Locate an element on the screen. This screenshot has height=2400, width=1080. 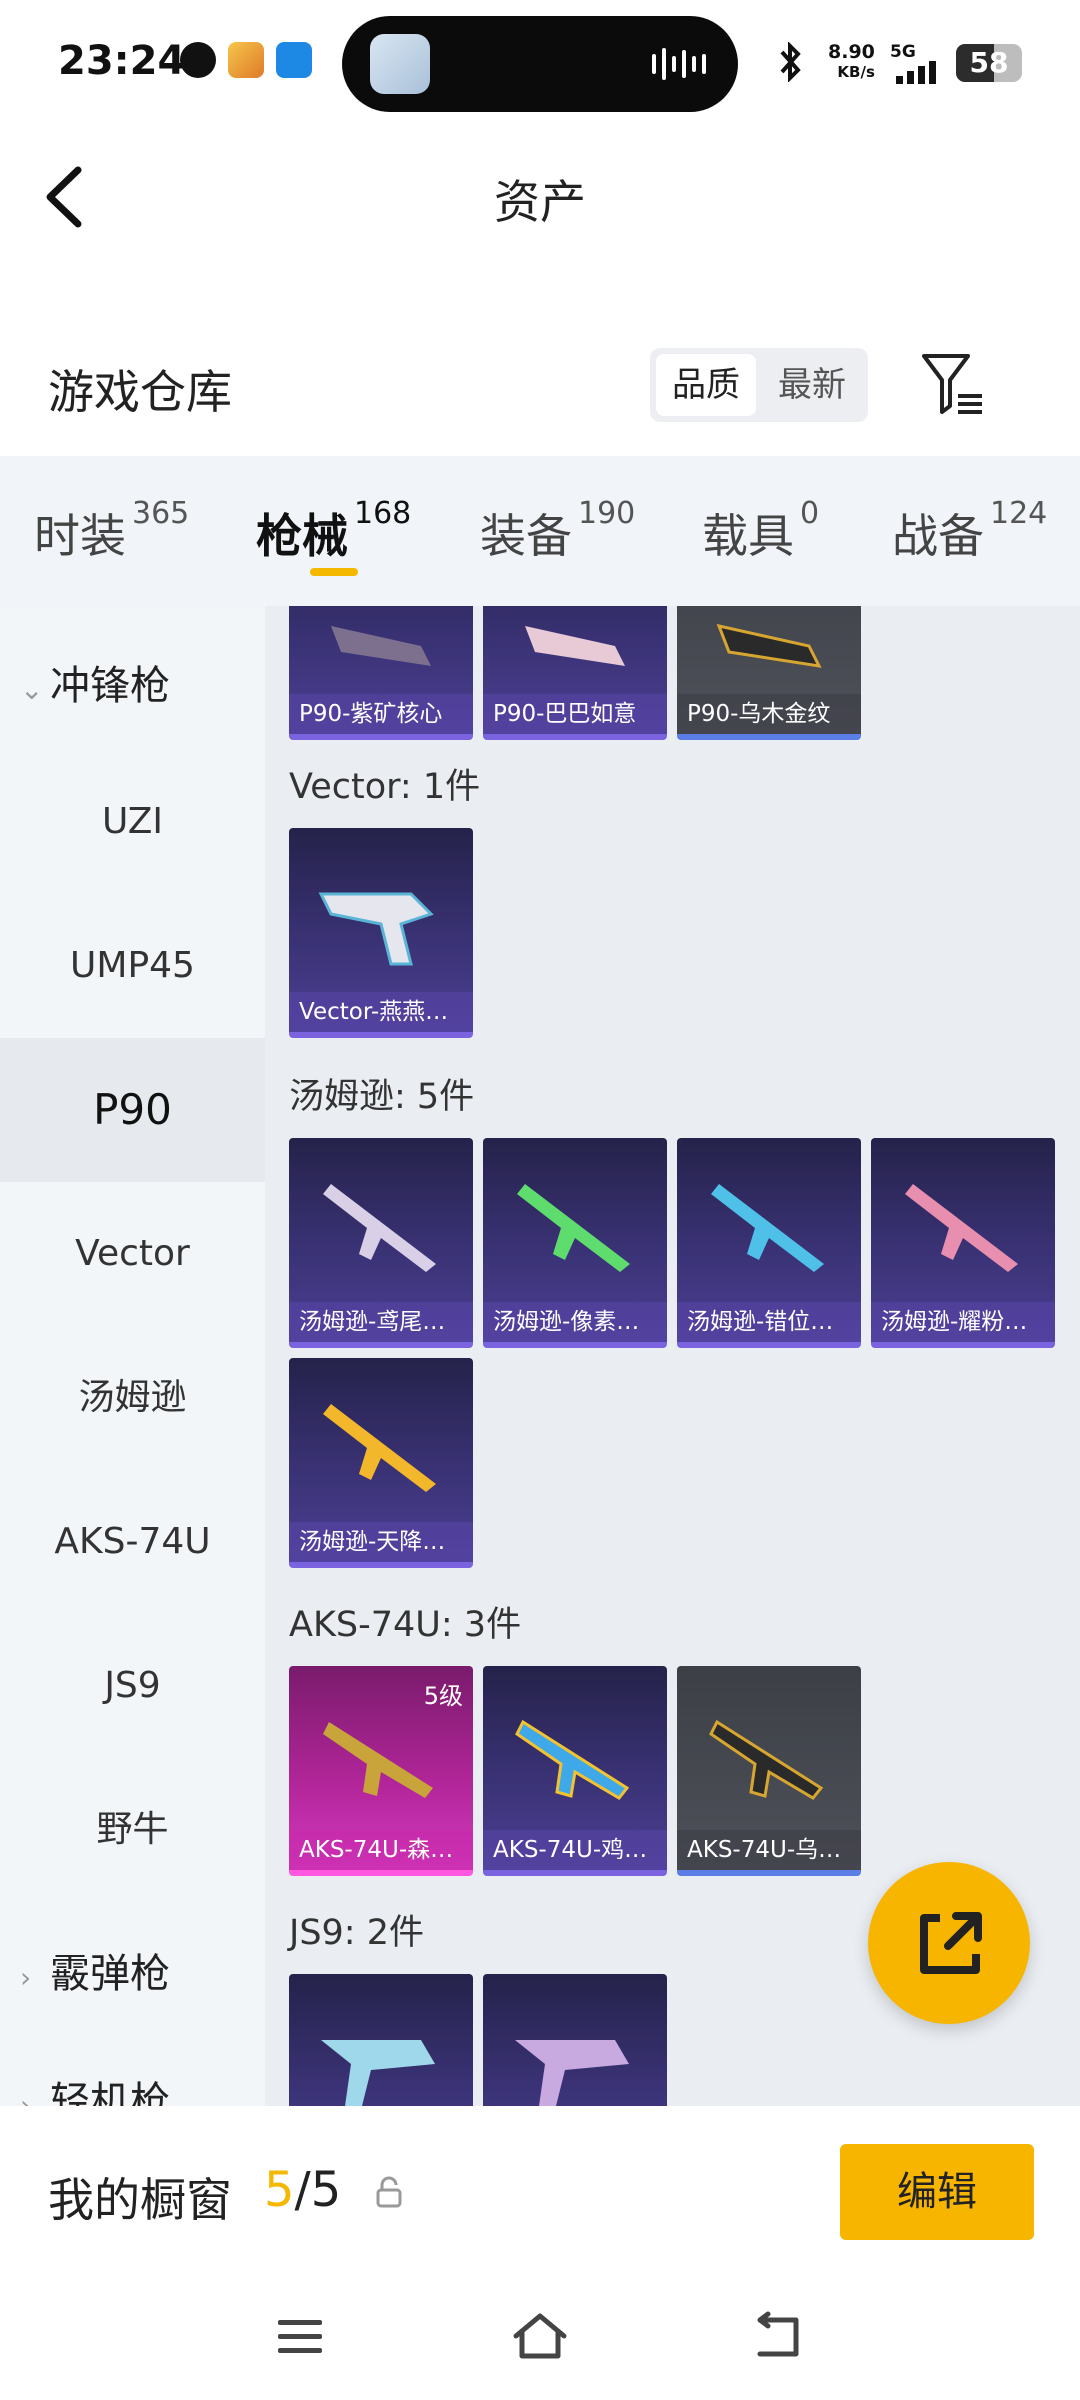
group-label-thompson: 汤姆逊: 5件 is located at coordinates (382, 1097).